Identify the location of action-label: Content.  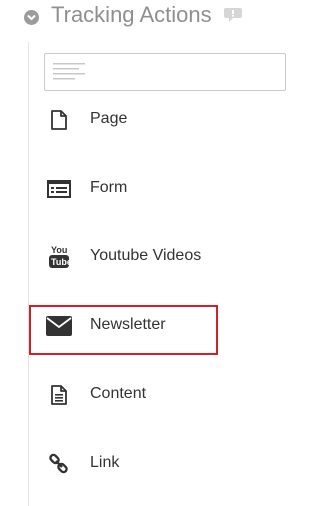
(118, 393).